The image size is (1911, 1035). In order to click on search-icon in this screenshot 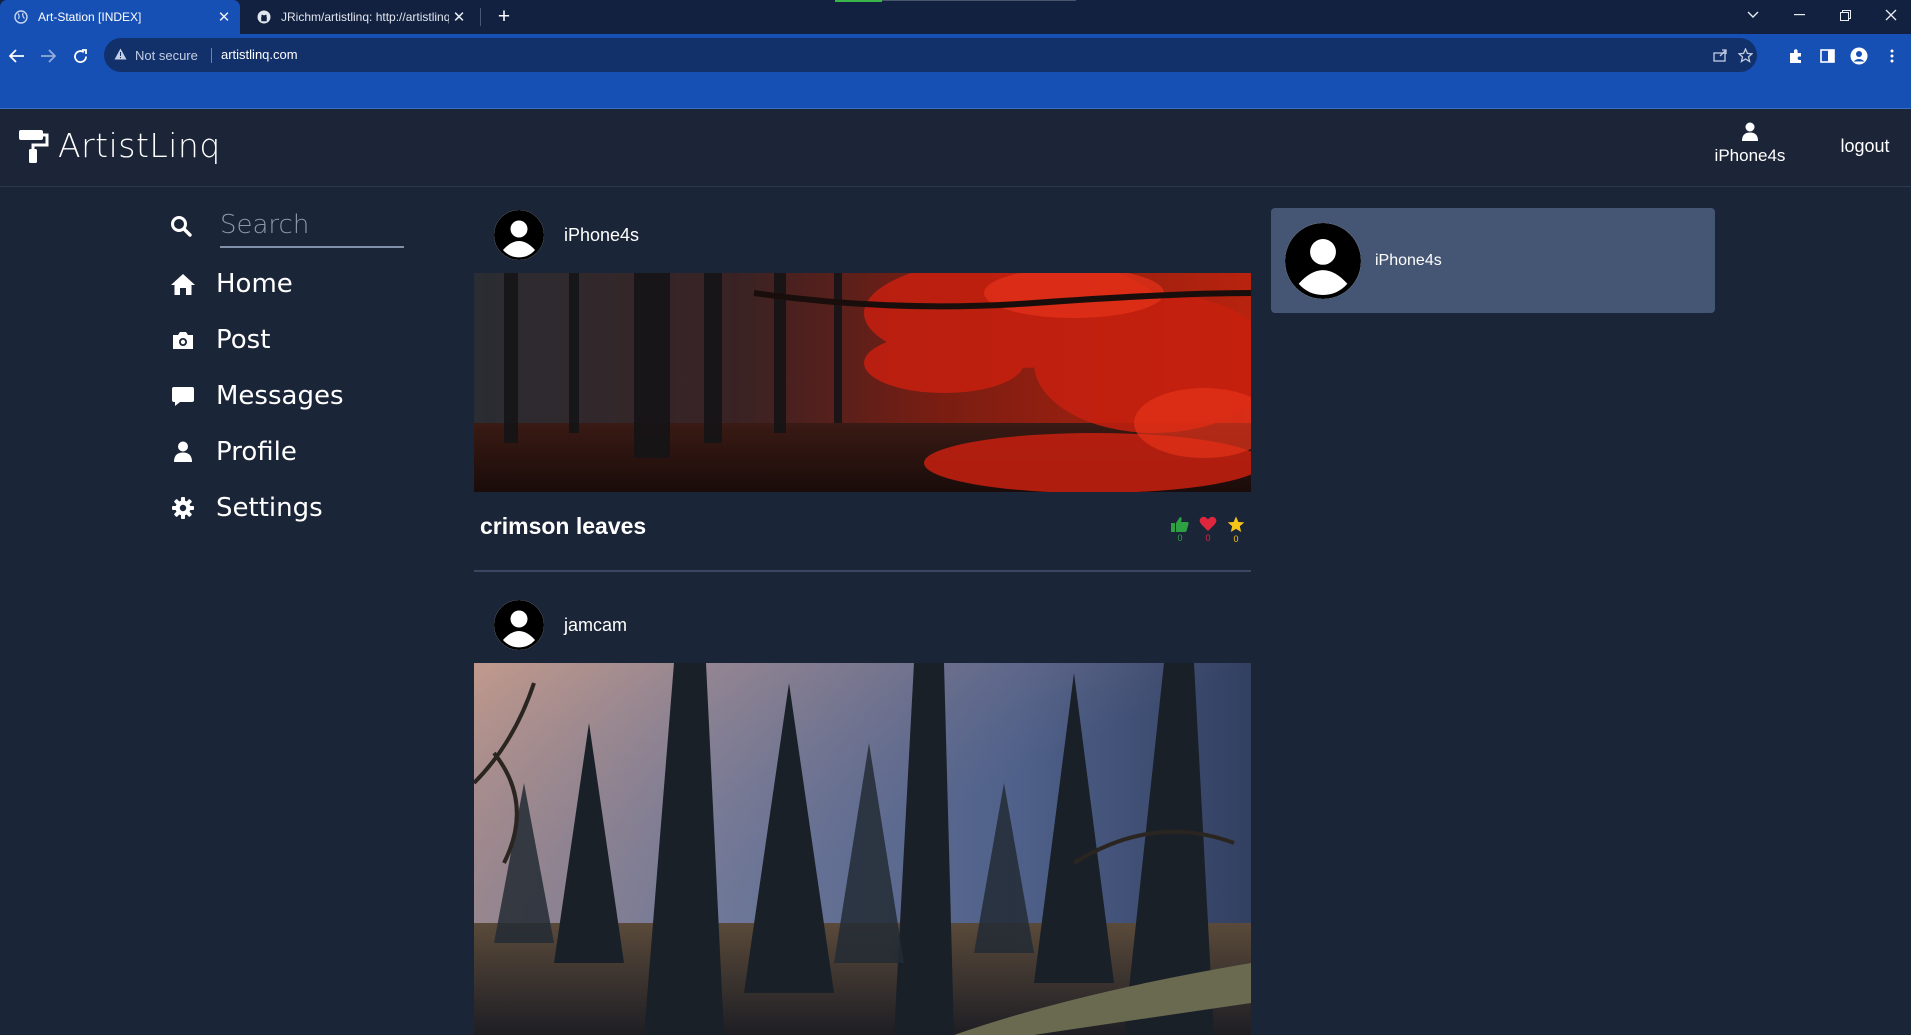, I will do `click(181, 226)`.